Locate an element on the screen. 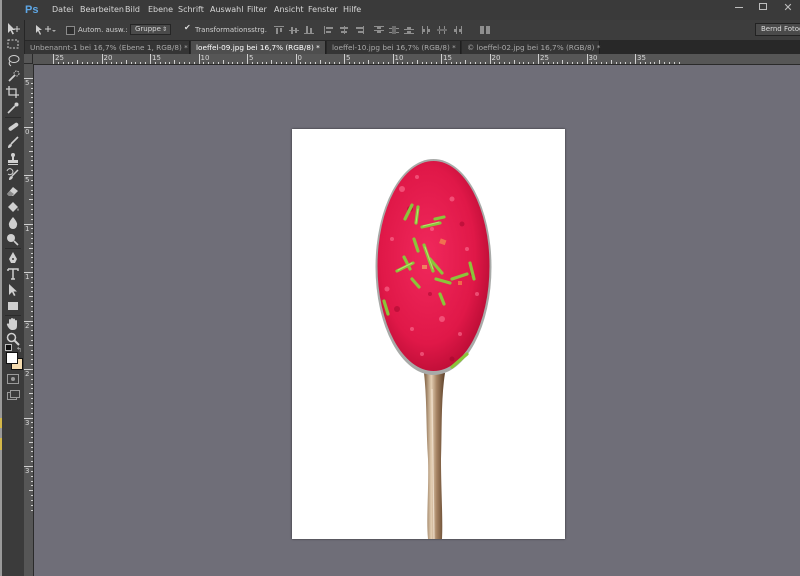  tab-loeffel-02: © loeffel-02.jpg bei 16,7% (RGB/8) * is located at coordinates (531, 47).